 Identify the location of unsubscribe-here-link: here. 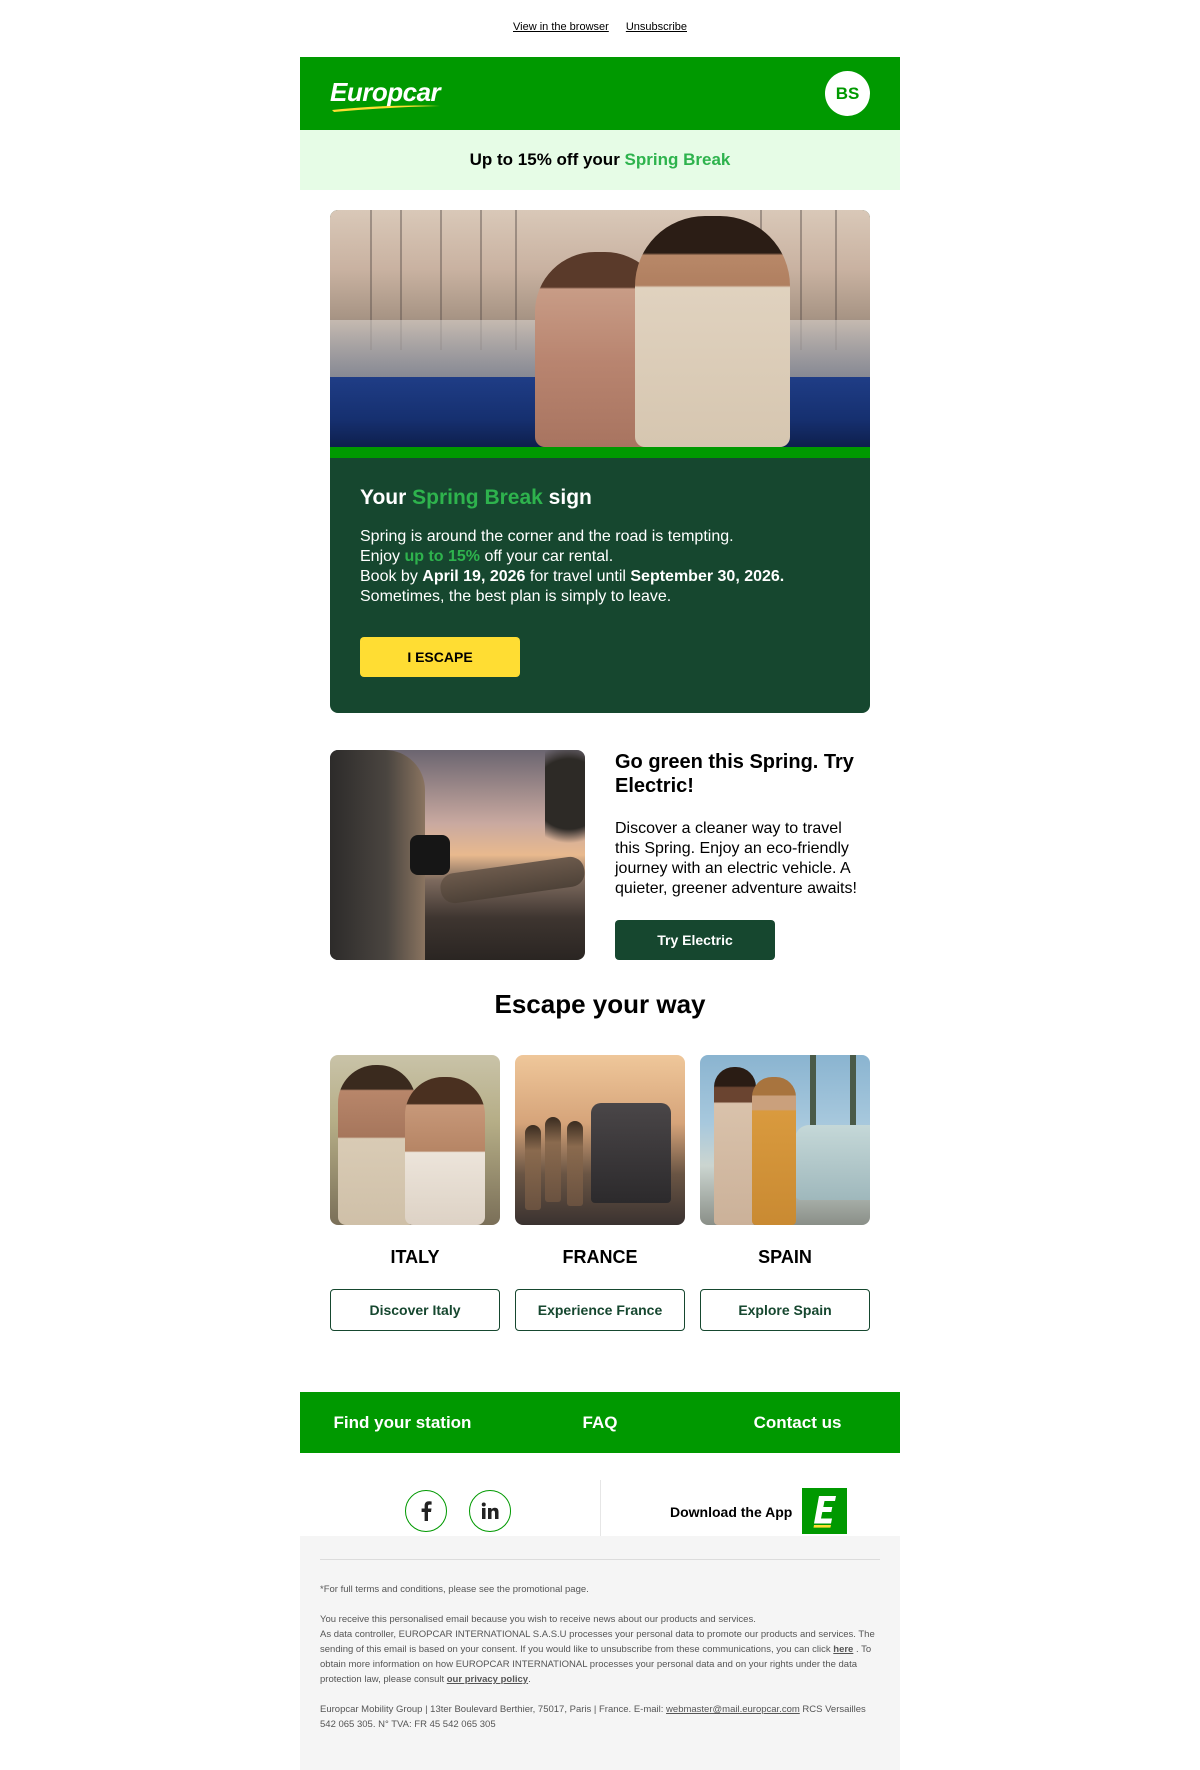
(843, 1649).